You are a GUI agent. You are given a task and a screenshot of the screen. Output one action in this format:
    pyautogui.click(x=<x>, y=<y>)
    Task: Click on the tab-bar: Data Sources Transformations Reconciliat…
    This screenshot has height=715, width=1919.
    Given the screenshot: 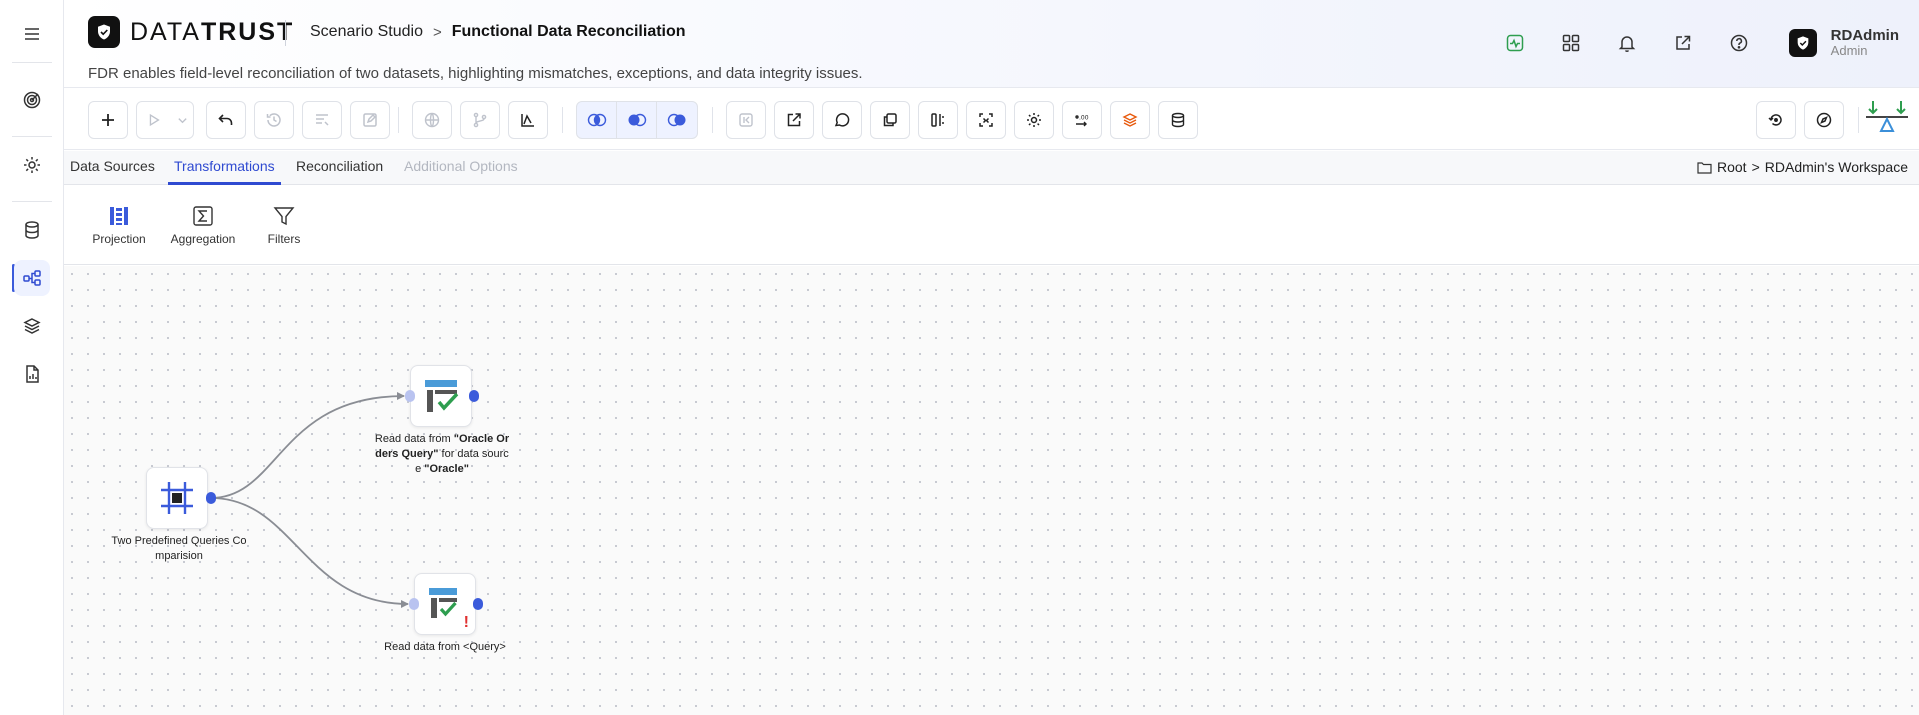 What is the action you would take?
    pyautogui.click(x=991, y=168)
    